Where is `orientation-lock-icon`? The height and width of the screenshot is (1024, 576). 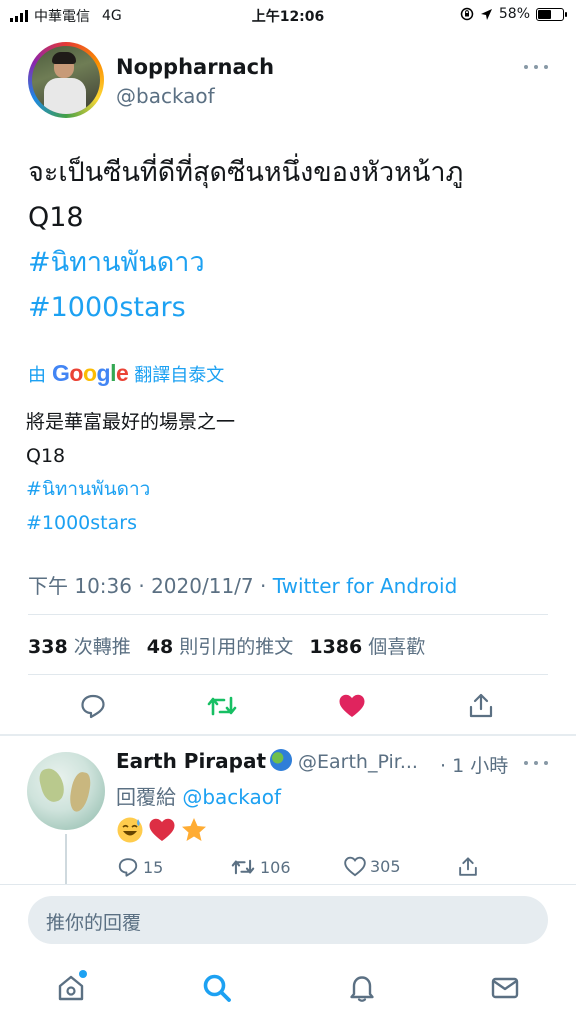 orientation-lock-icon is located at coordinates (467, 14).